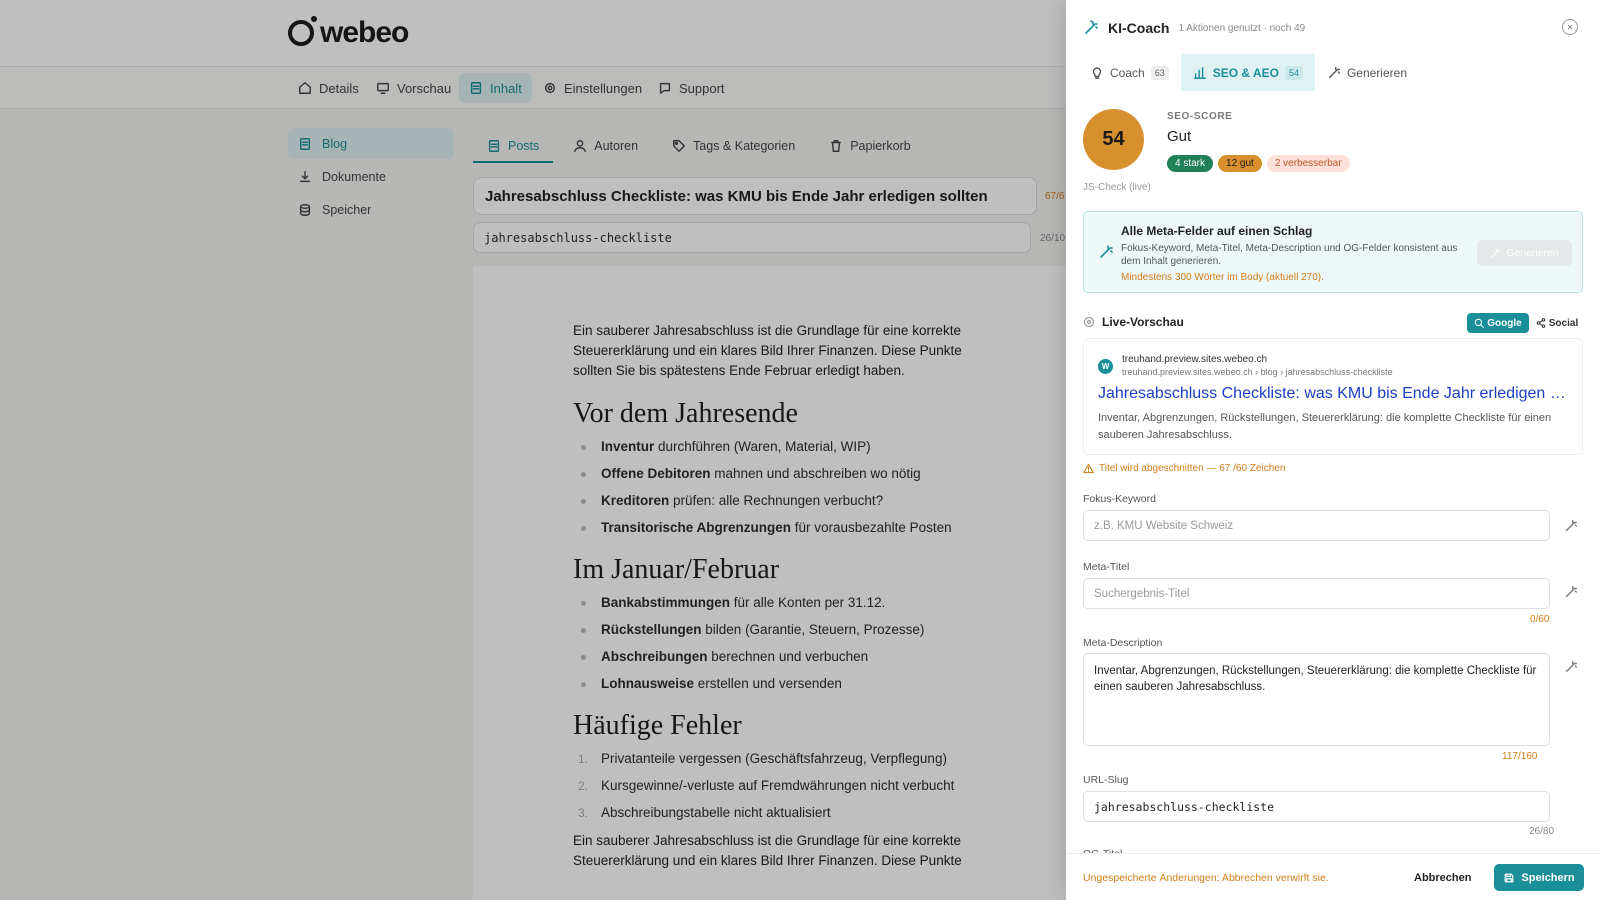 This screenshot has height=900, width=1600. Describe the element at coordinates (1504, 323) in the screenshot. I see `button-label: Google` at that location.